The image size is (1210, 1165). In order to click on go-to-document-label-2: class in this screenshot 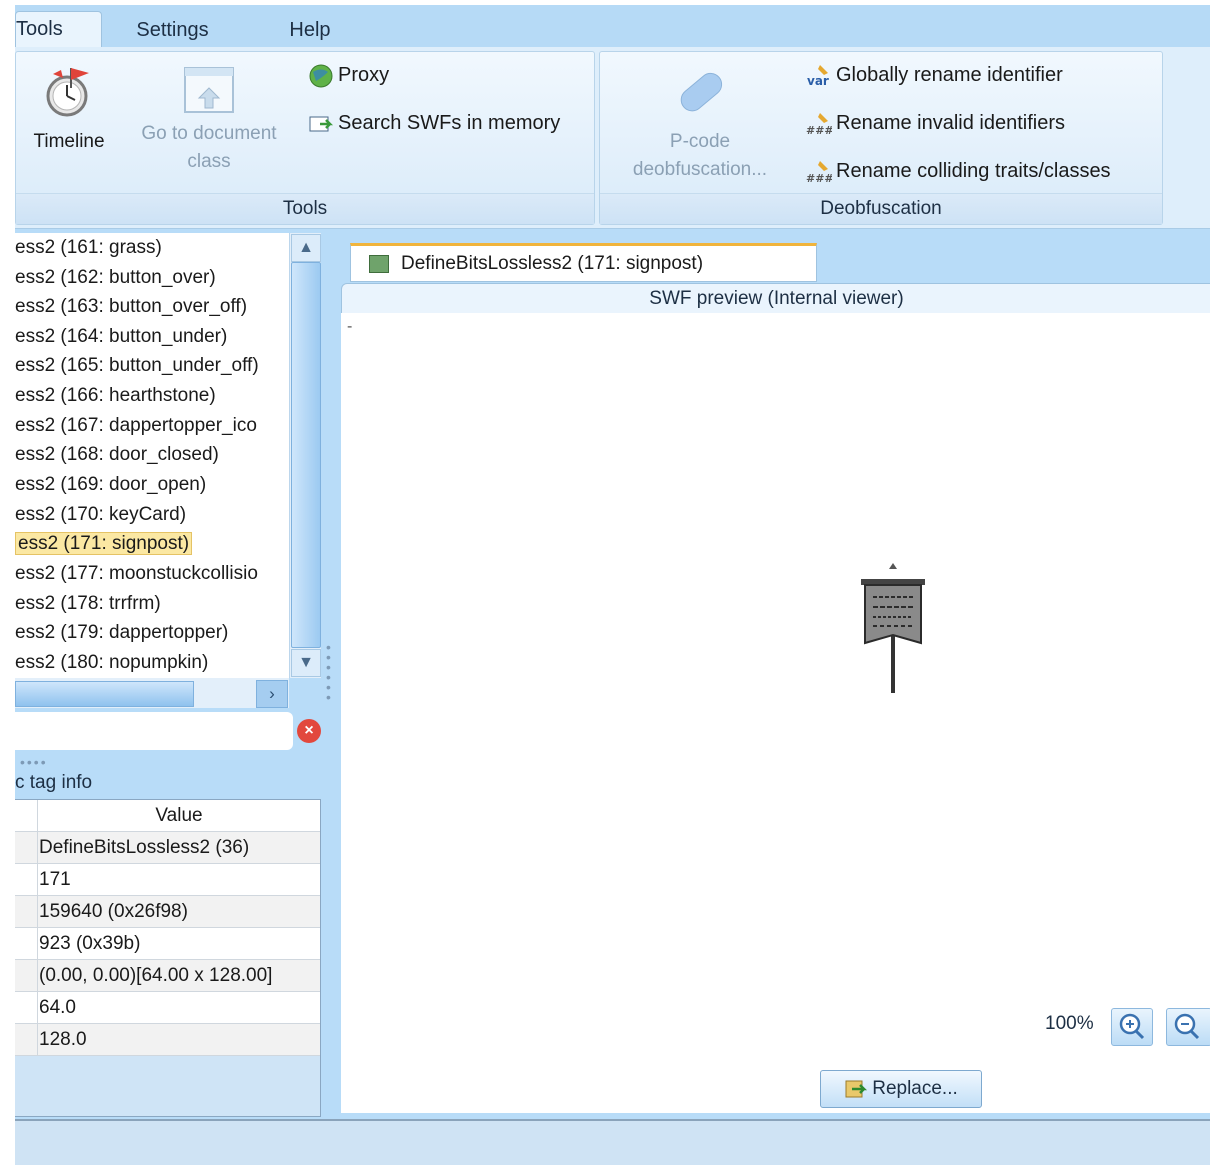, I will do `click(209, 161)`.